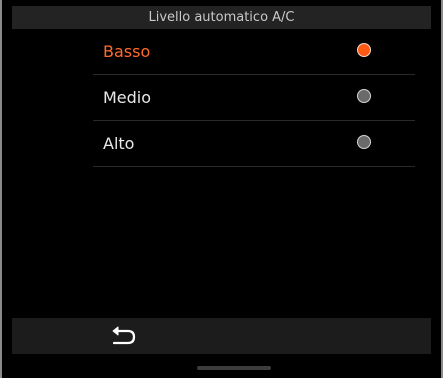 The width and height of the screenshot is (443, 378). Describe the element at coordinates (127, 97) in the screenshot. I see `option-label: Medio` at that location.